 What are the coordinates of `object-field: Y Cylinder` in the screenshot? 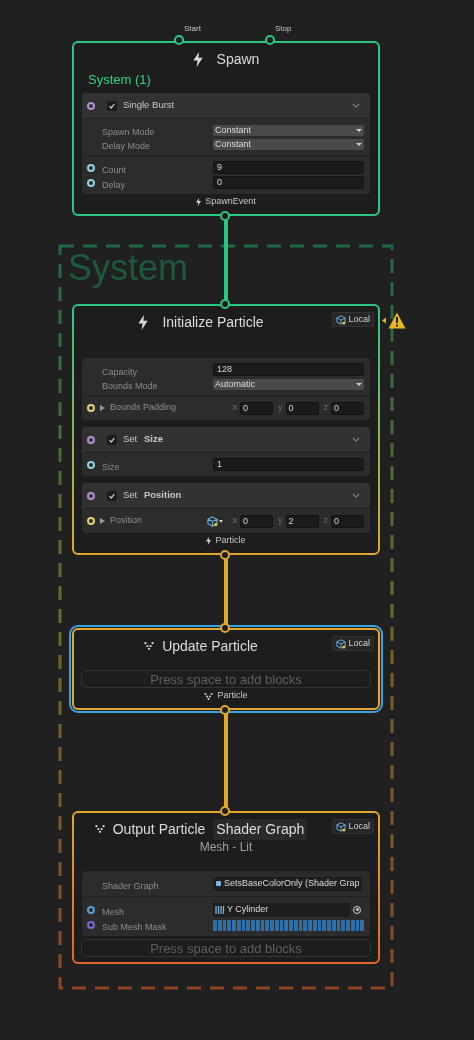 It's located at (288, 909).